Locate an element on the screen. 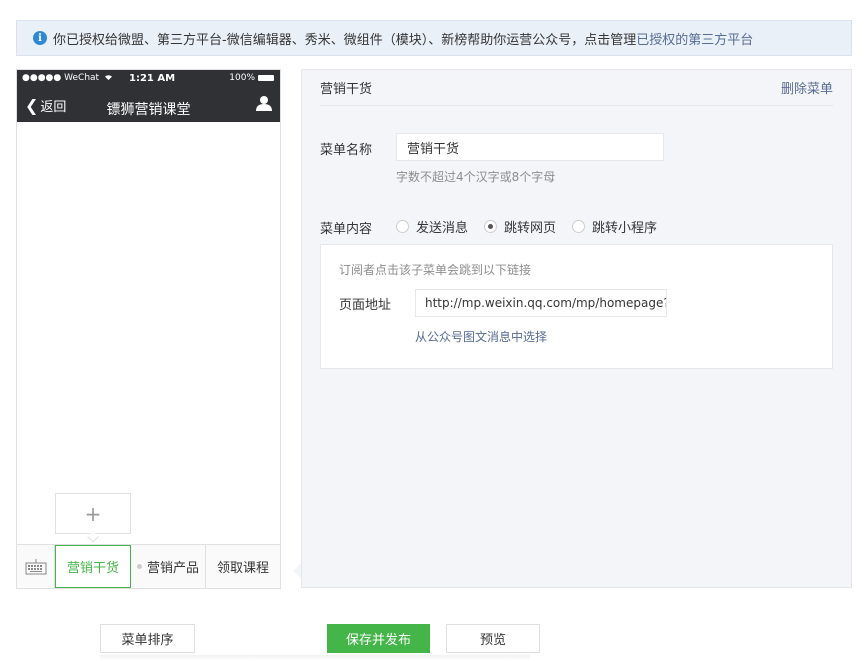 This screenshot has height=661, width=865. radio-send-message: 发送消息 is located at coordinates (432, 226).